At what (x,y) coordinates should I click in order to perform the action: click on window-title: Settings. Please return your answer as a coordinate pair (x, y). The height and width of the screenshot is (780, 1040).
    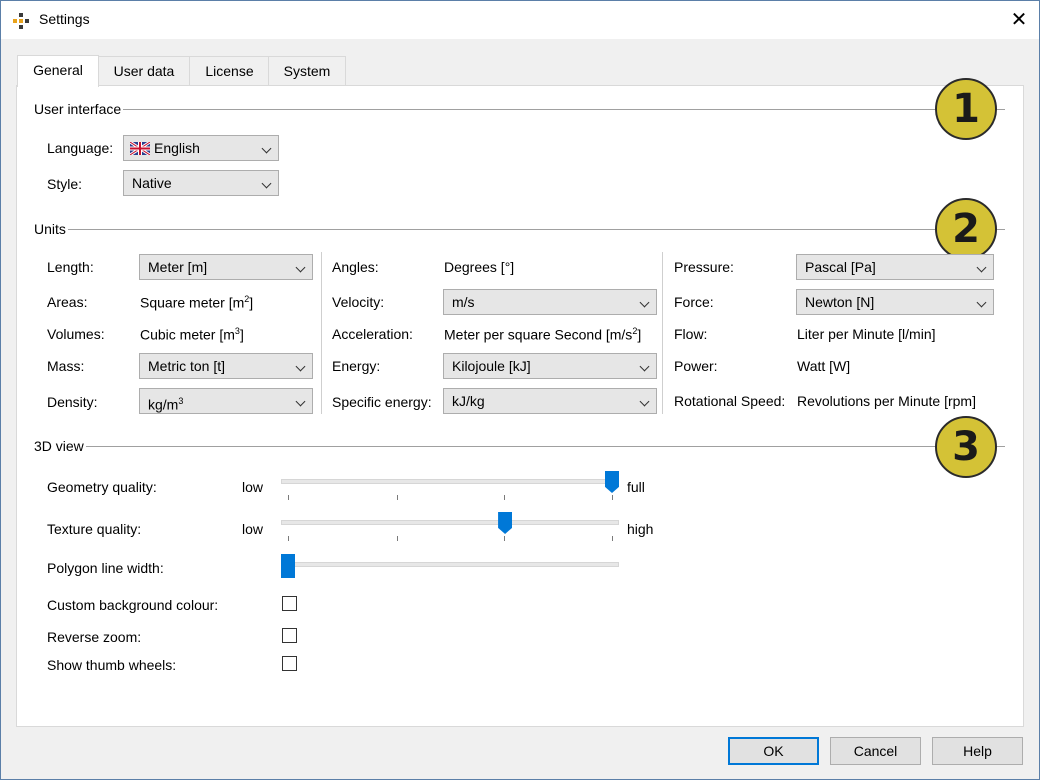
    Looking at the image, I should click on (64, 19).